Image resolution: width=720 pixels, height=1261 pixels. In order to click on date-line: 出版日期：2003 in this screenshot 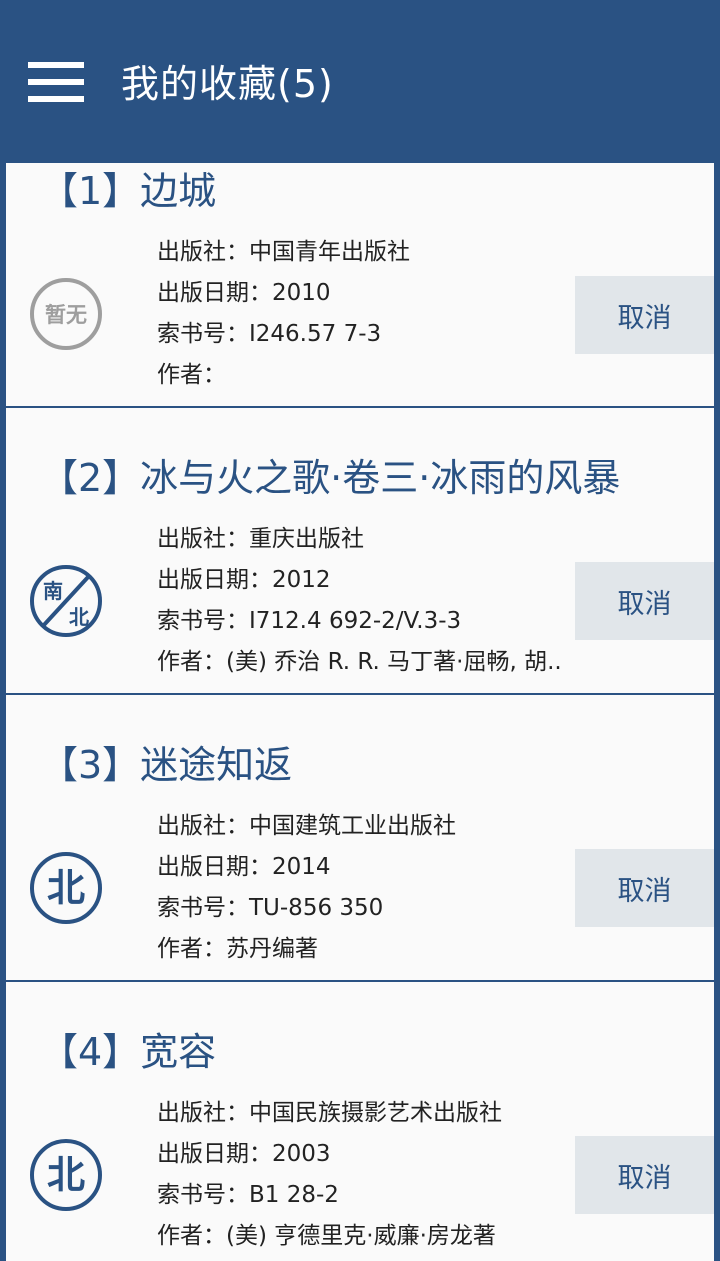, I will do `click(244, 1154)`.